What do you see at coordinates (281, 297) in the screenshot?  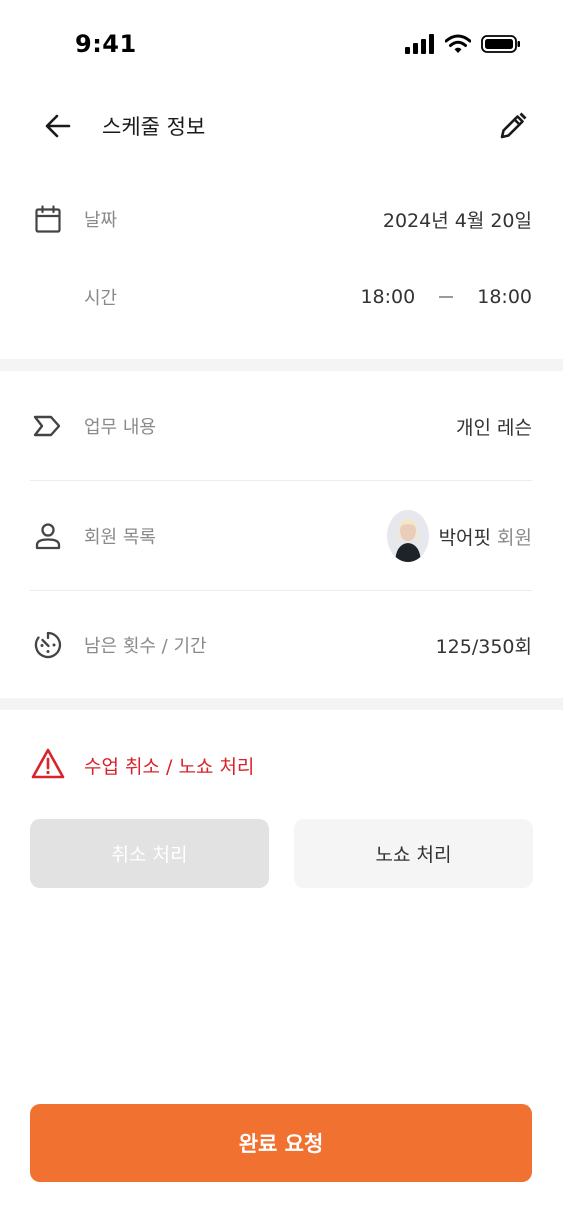 I see `time-row: 시간 18:00 18:00` at bounding box center [281, 297].